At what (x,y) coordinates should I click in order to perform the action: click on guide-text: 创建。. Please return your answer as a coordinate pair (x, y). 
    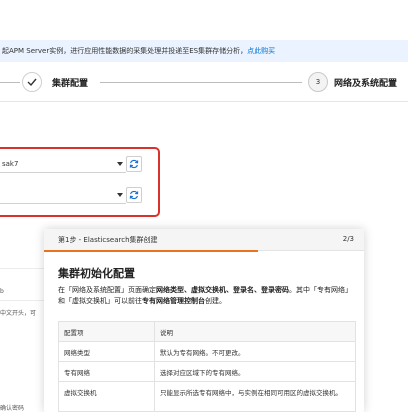
    Looking at the image, I should click on (215, 301).